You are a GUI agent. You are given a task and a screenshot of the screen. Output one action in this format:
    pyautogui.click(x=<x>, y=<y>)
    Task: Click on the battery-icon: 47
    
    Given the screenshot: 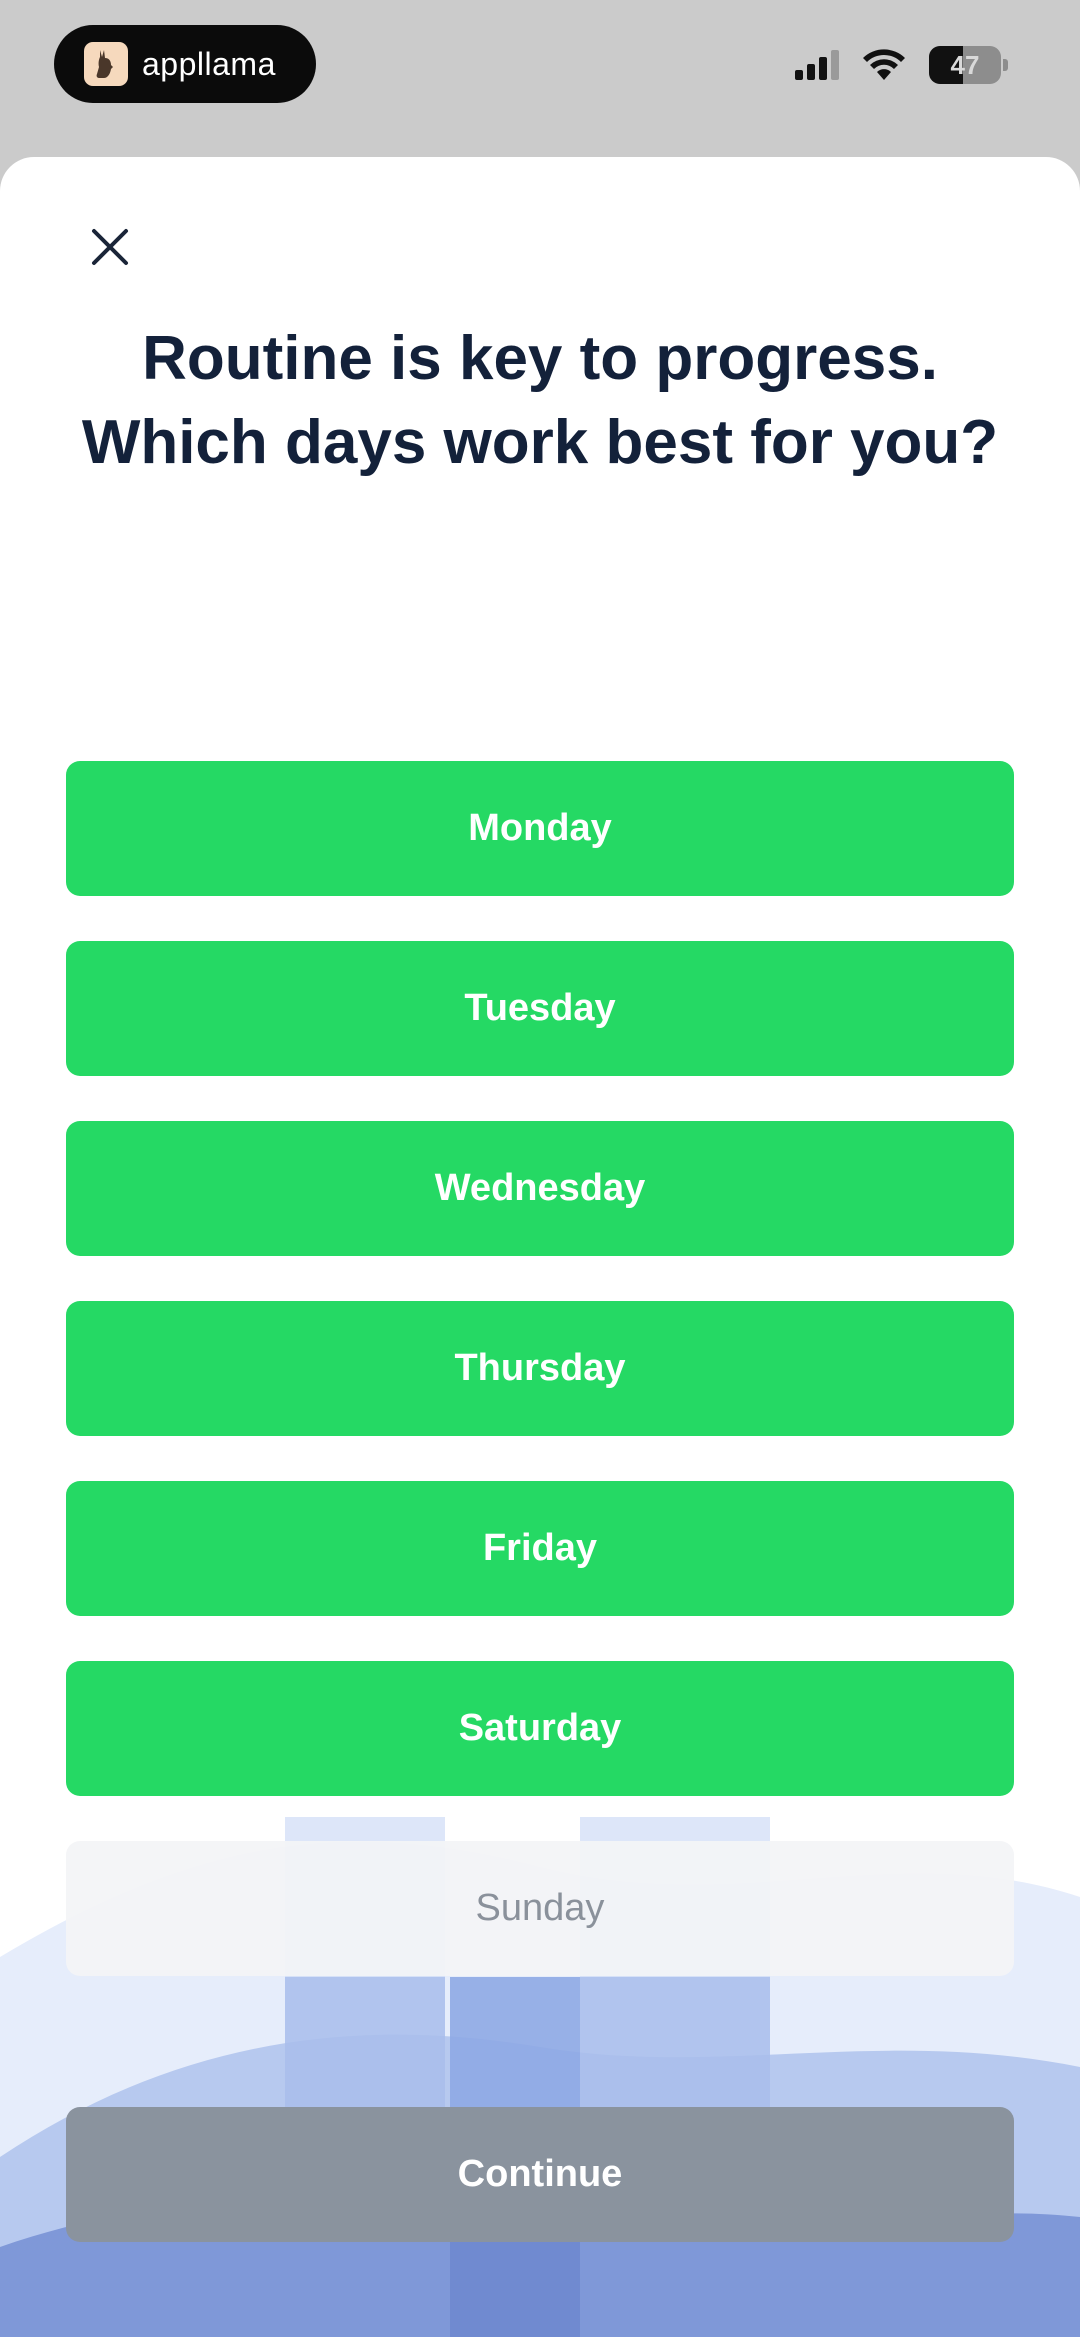 What is the action you would take?
    pyautogui.click(x=965, y=65)
    